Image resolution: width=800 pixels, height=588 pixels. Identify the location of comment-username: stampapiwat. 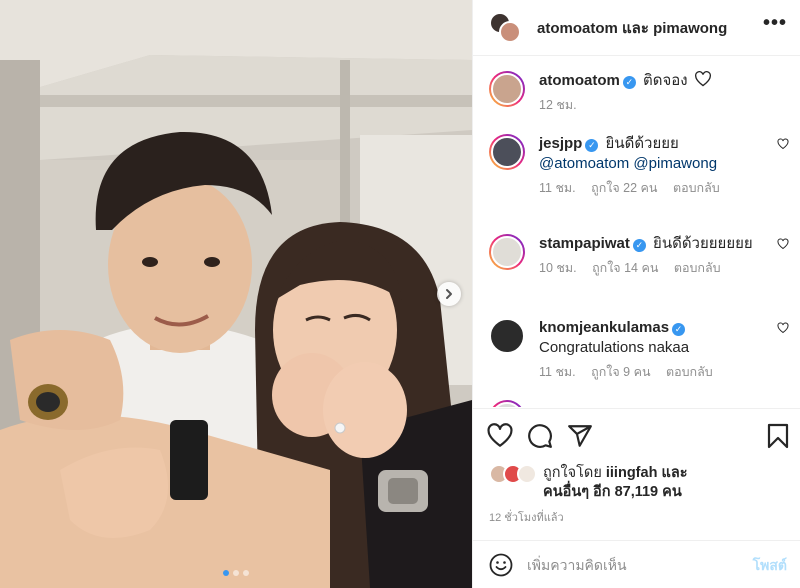
(584, 243).